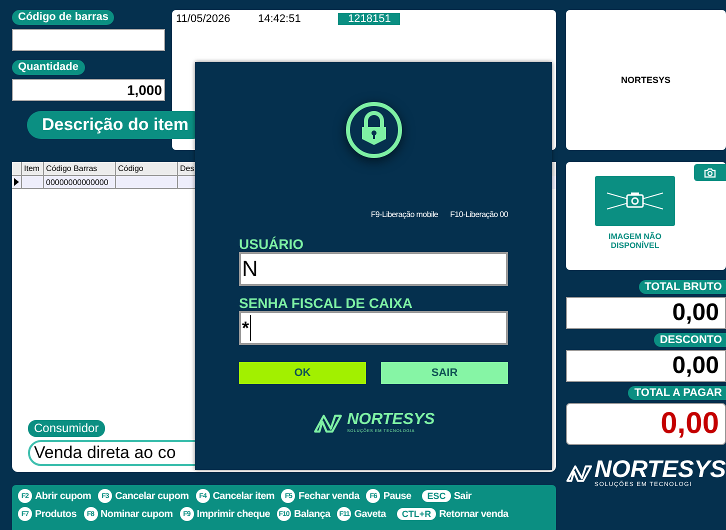  I want to click on shortcut-label: Cancelar cupom, so click(152, 496).